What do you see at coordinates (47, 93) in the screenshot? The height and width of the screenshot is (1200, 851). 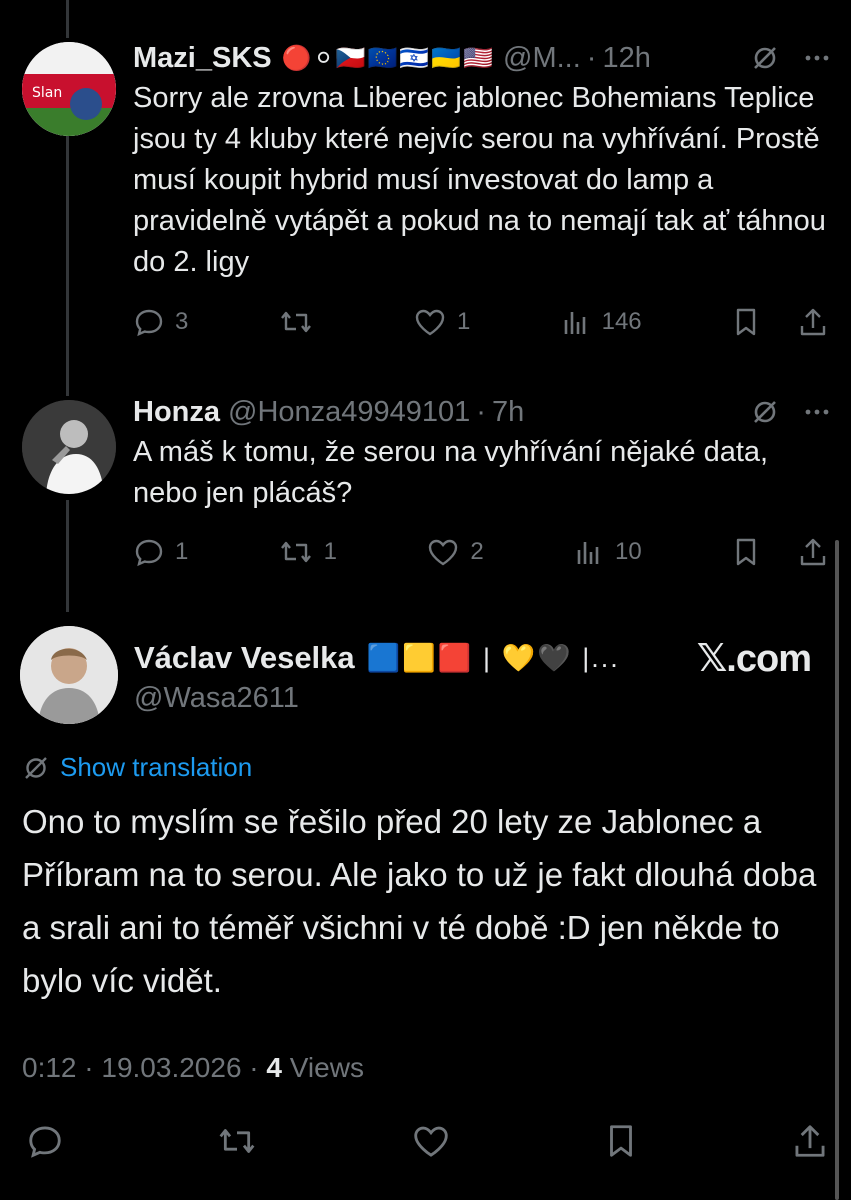 I see `svg-text: Slan` at bounding box center [47, 93].